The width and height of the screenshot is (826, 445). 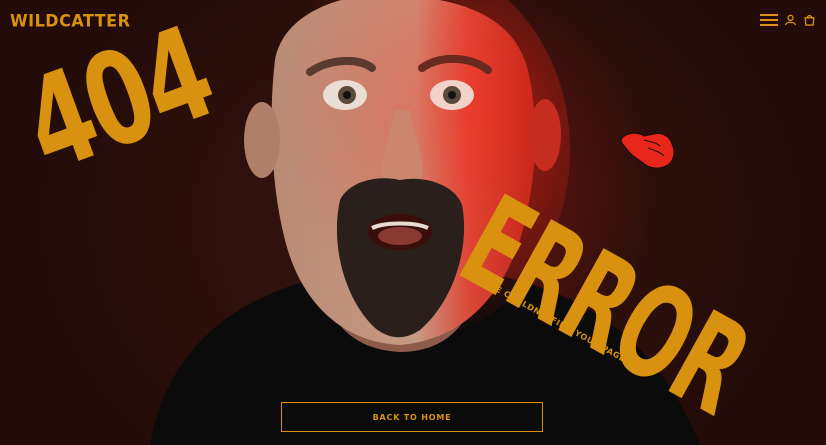 What do you see at coordinates (412, 417) in the screenshot?
I see `back-to-home-button: BACK TO HOME` at bounding box center [412, 417].